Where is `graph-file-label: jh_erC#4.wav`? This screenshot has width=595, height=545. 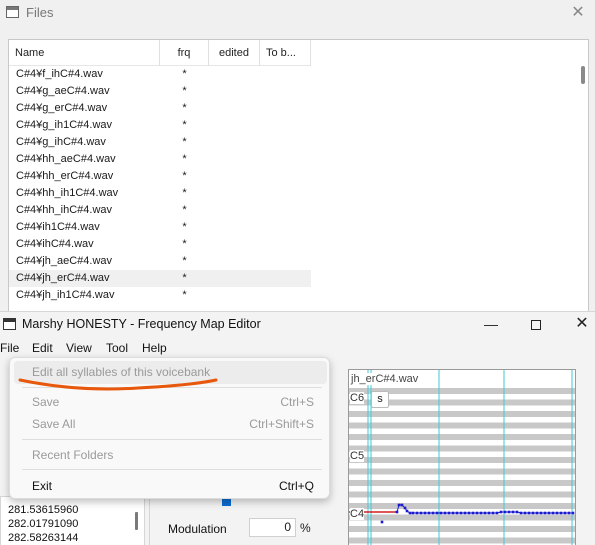
graph-file-label: jh_erC#4.wav is located at coordinates (386, 379).